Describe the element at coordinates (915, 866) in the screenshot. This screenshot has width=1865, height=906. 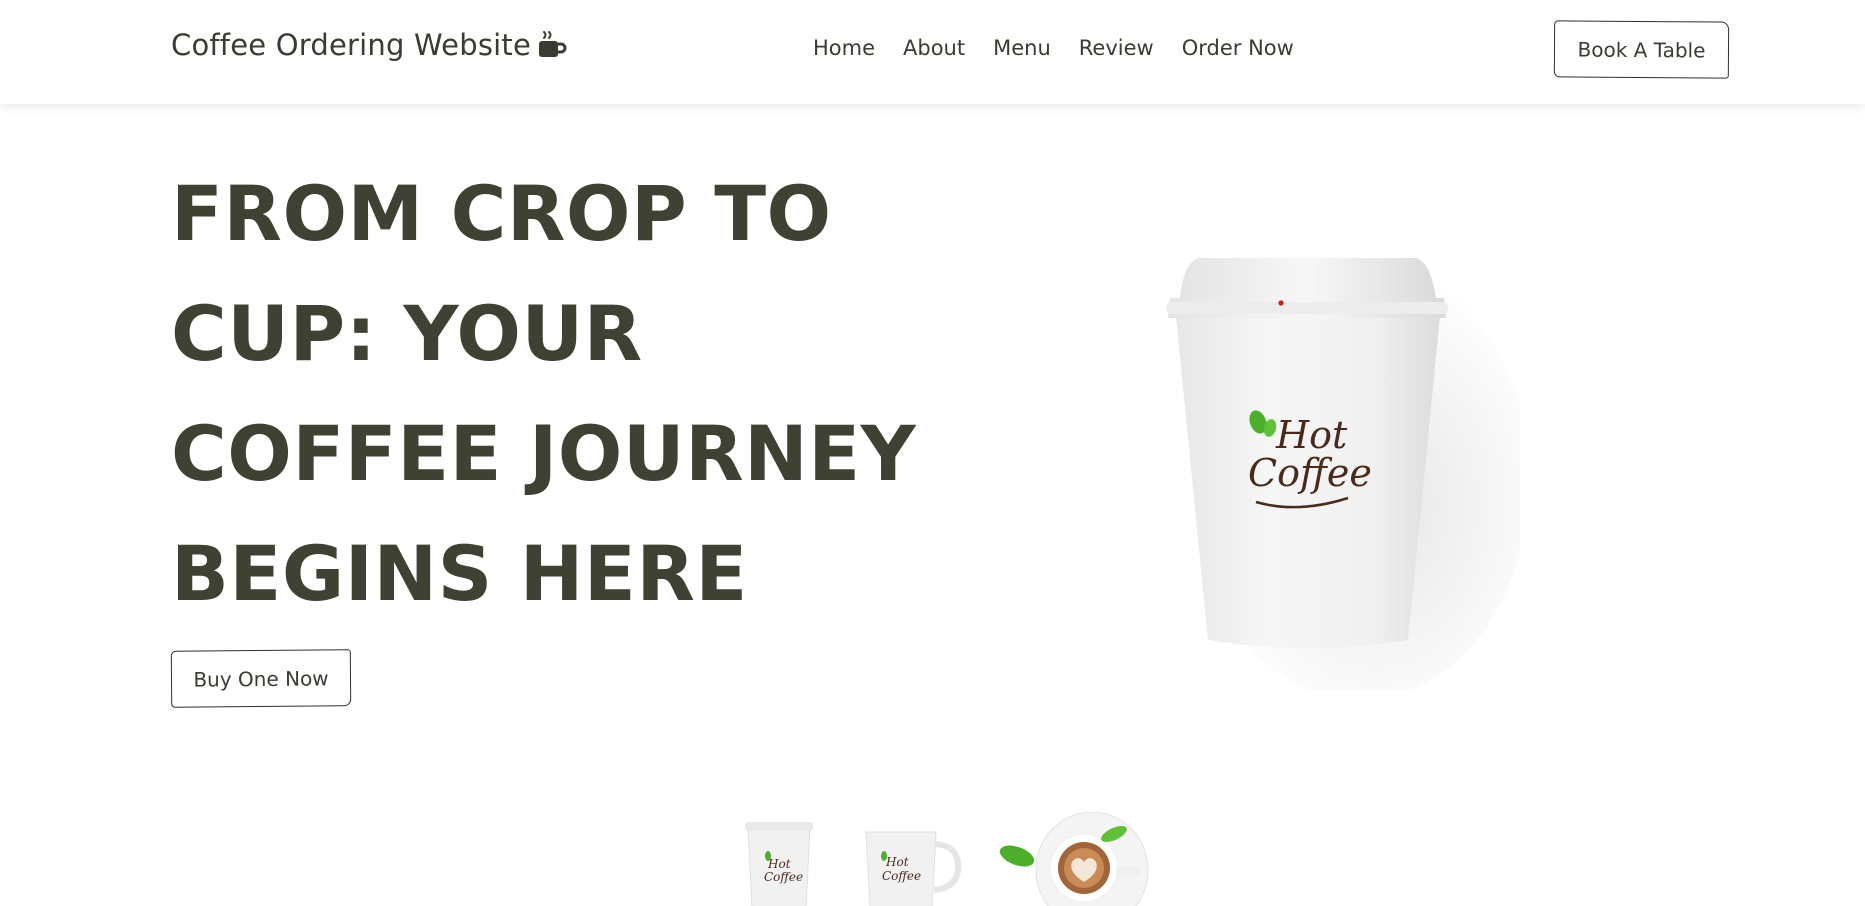
I see `thumb-mug: Hot Coffee` at that location.